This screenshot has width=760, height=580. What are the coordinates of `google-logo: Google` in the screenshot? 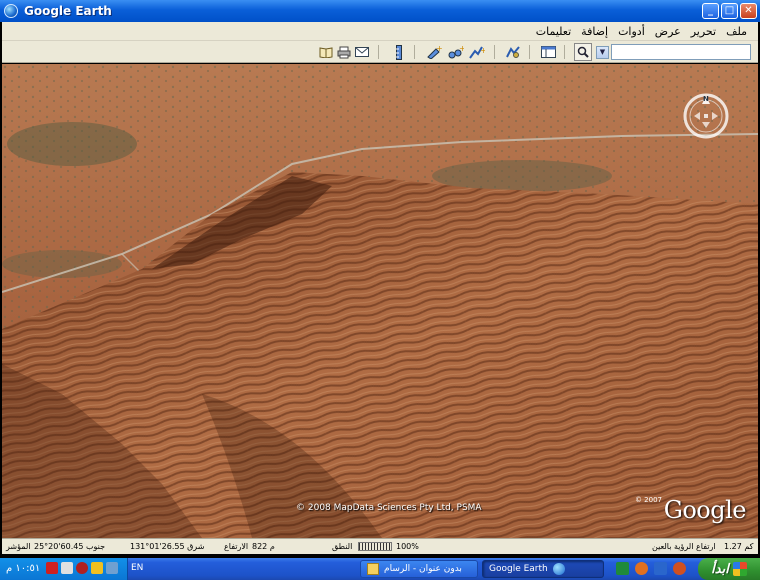 It's located at (705, 510).